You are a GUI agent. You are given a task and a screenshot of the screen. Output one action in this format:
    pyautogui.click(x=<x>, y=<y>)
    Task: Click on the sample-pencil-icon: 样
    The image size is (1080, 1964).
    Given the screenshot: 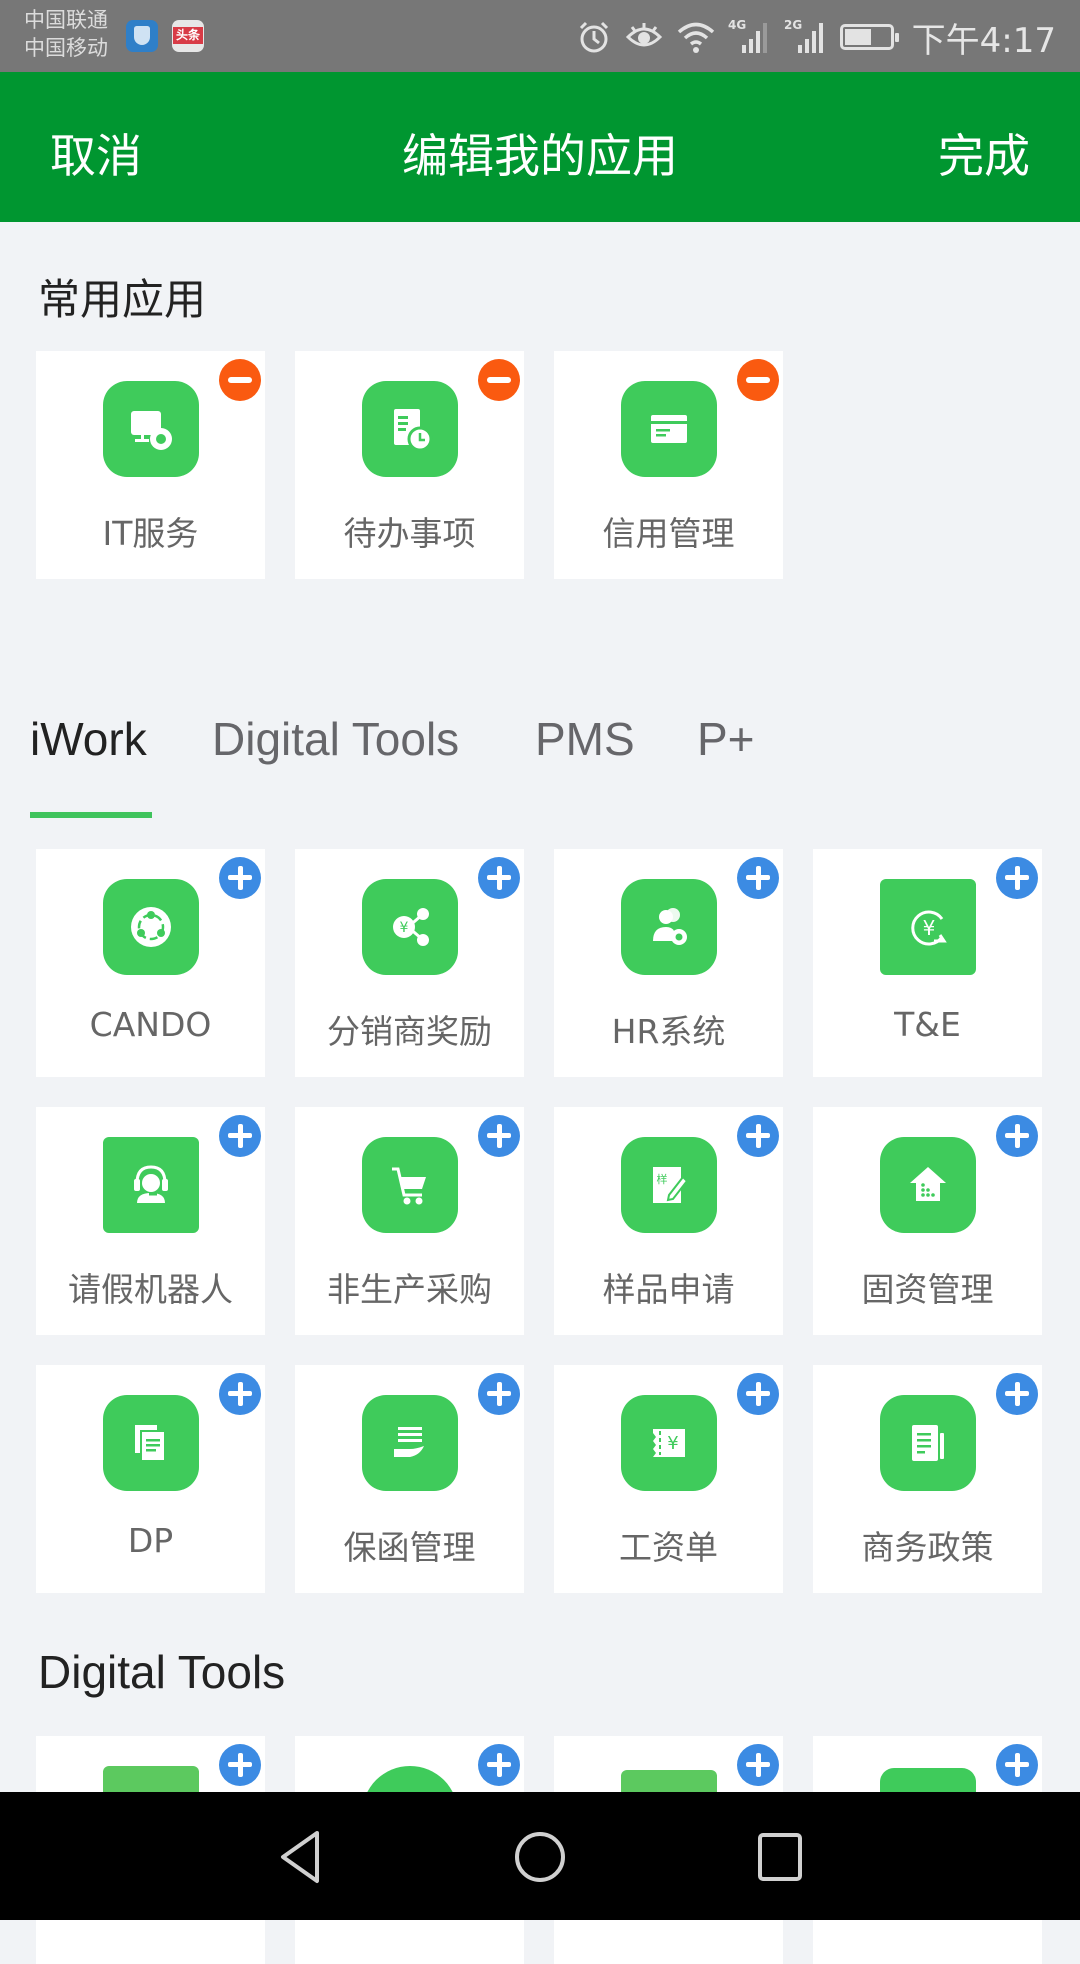 What is the action you would take?
    pyautogui.click(x=669, y=1185)
    